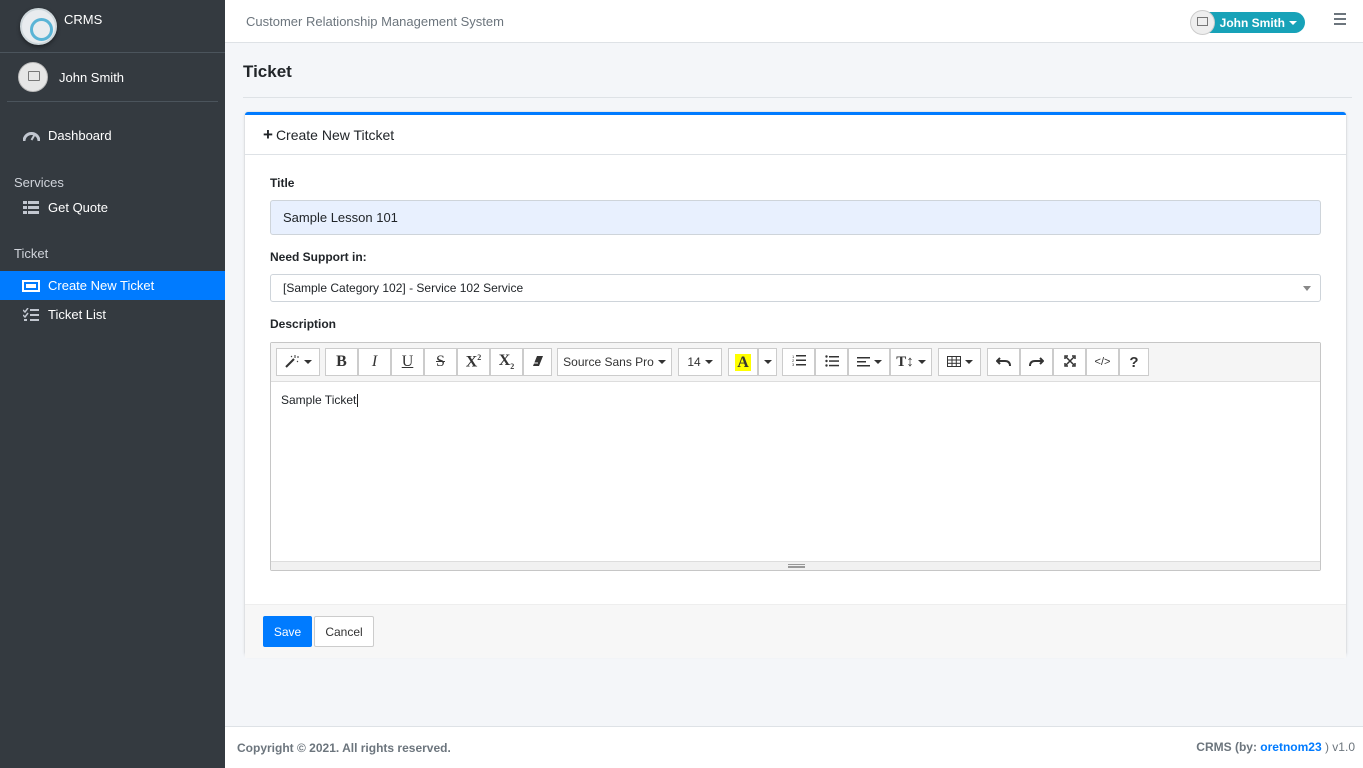 The height and width of the screenshot is (768, 1363). I want to click on hamburger-menu-icon, so click(1340, 19).